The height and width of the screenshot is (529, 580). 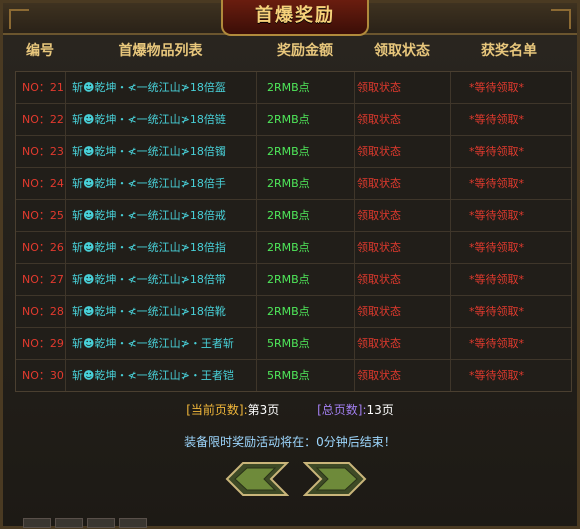 I want to click on row-id: NO：21, so click(x=41, y=87).